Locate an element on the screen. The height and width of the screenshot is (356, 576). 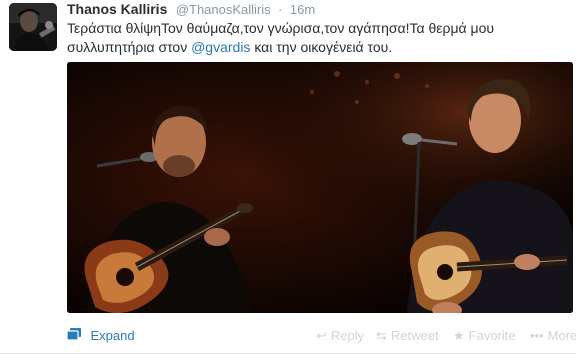
reply-icon: ↩ is located at coordinates (321, 335).